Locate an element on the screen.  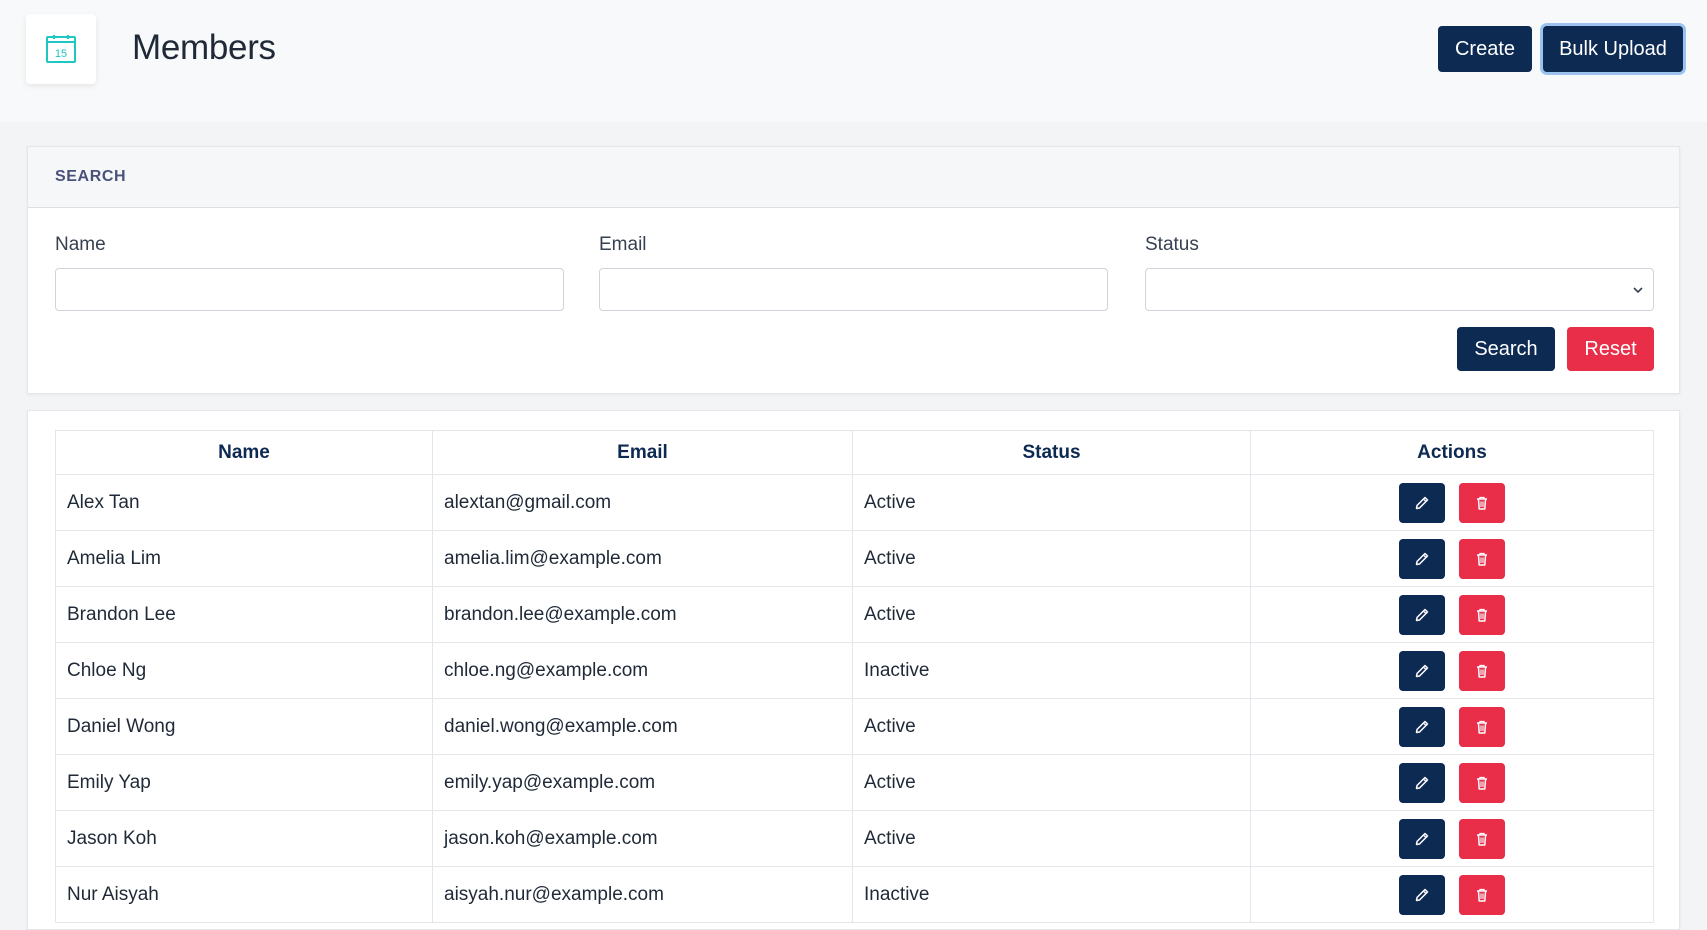
column-header-email: Email is located at coordinates (642, 452).